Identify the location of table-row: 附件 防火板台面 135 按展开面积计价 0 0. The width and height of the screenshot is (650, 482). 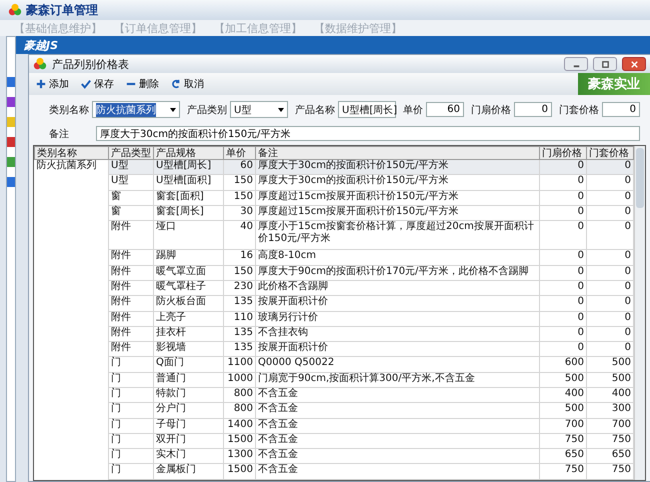
(334, 304).